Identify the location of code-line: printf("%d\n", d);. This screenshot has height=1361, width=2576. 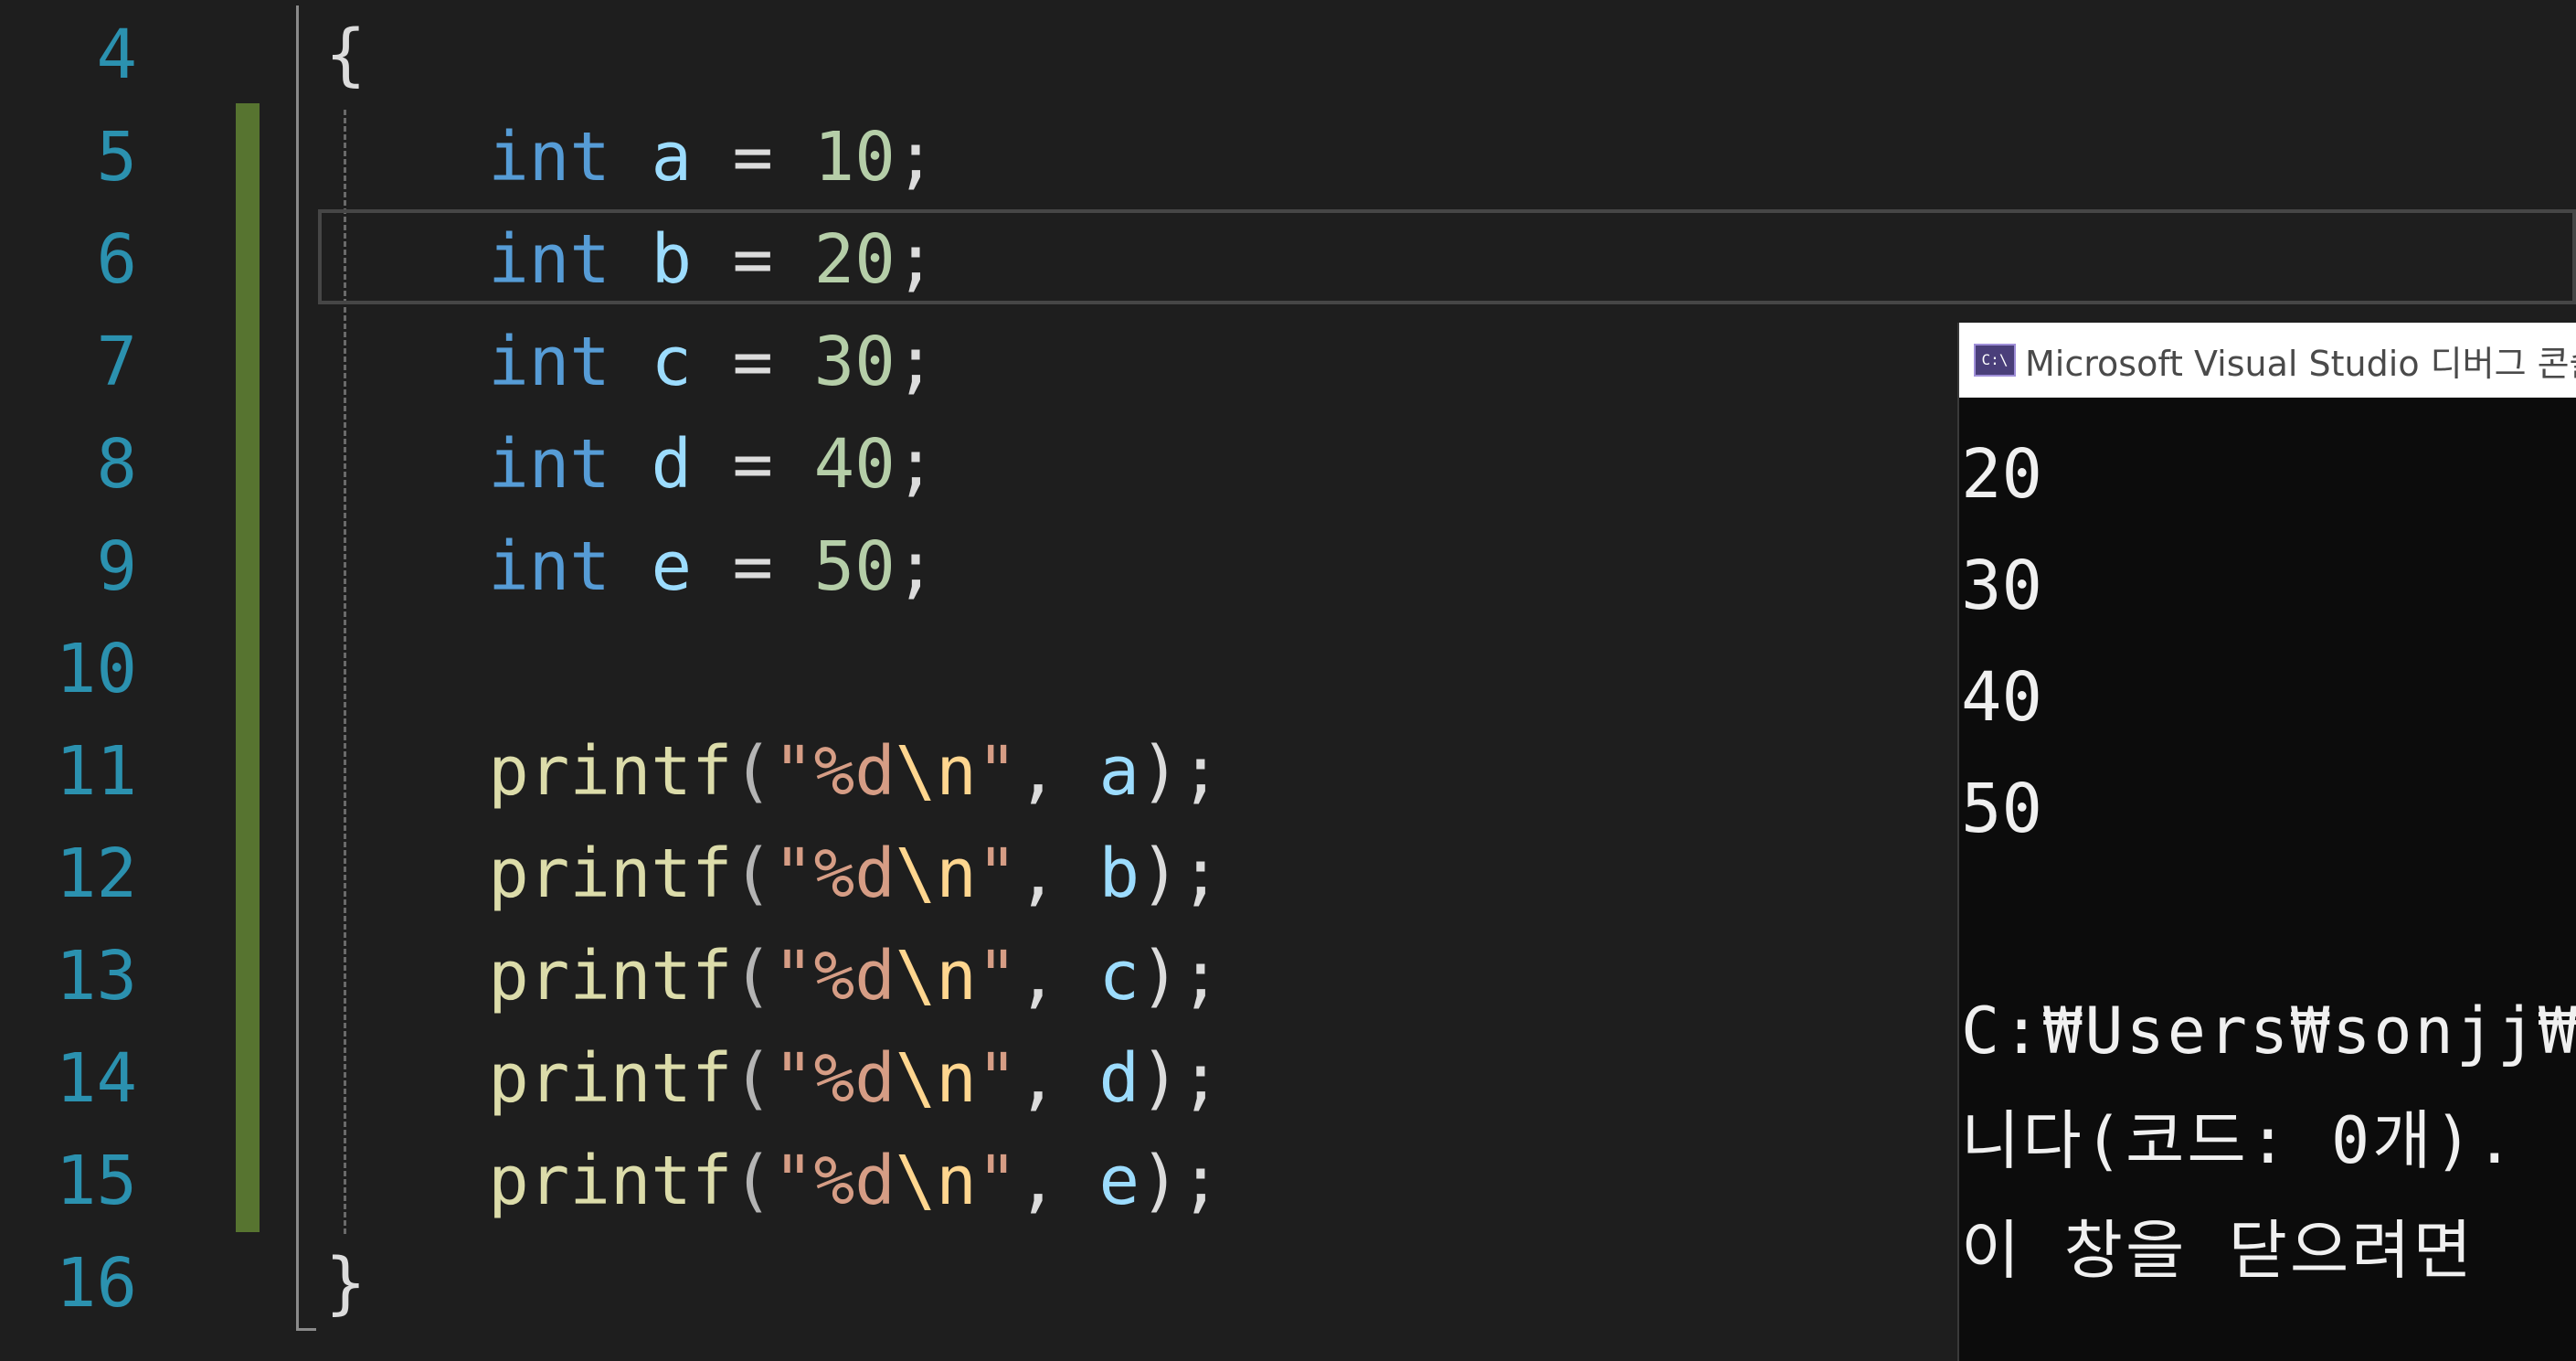
(773, 1078).